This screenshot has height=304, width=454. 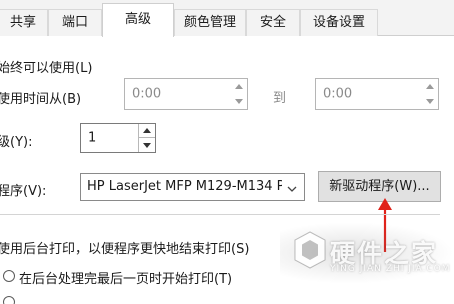 I want to click on available-from-radio-label: 使用时间从(B), so click(x=40, y=97).